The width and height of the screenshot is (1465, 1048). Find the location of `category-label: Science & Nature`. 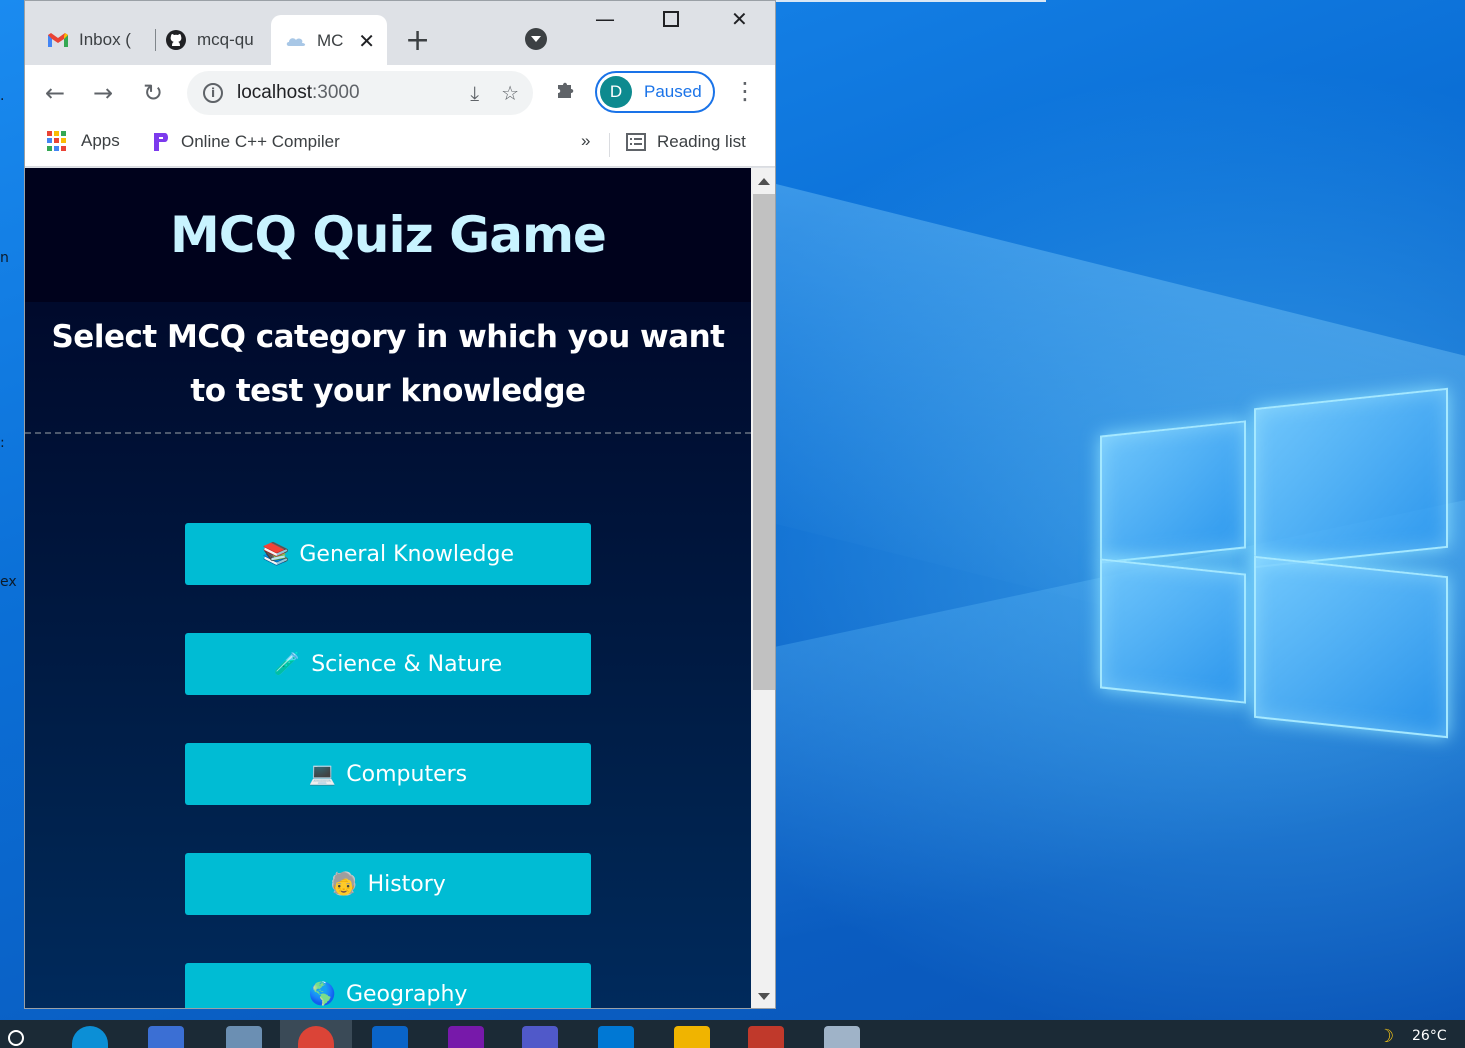

category-label: Science & Nature is located at coordinates (407, 664).